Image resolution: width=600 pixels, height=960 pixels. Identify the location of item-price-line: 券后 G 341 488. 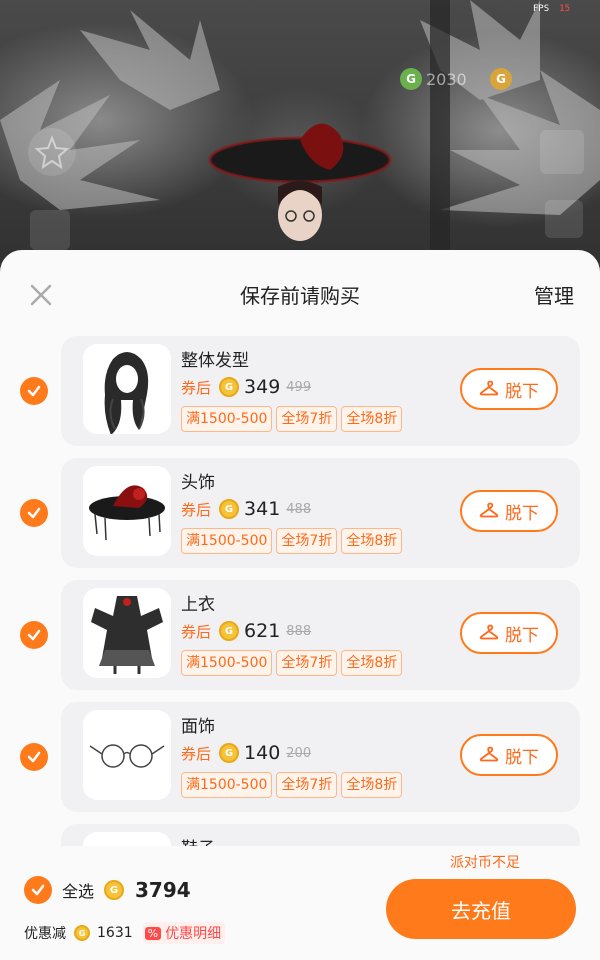
(246, 509).